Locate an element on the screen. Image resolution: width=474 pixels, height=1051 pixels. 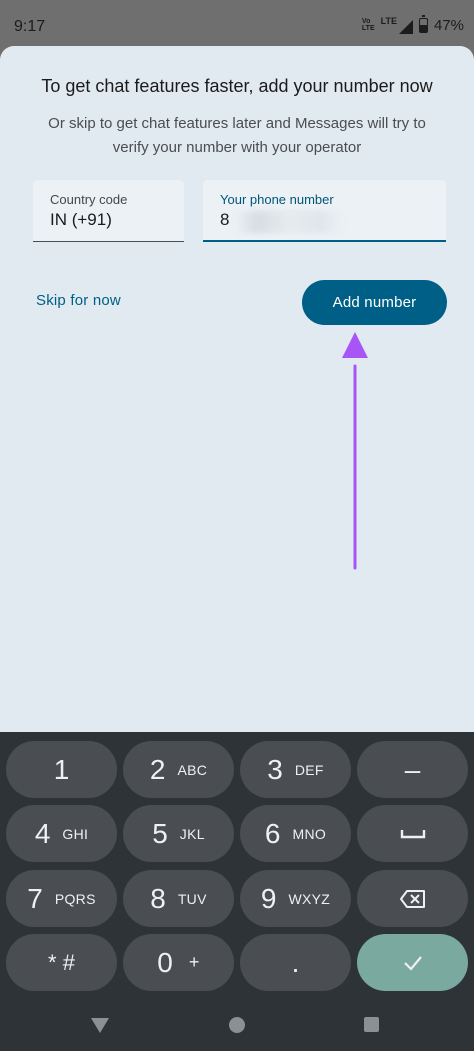
key-7: 7 PQRS is located at coordinates (61, 898).